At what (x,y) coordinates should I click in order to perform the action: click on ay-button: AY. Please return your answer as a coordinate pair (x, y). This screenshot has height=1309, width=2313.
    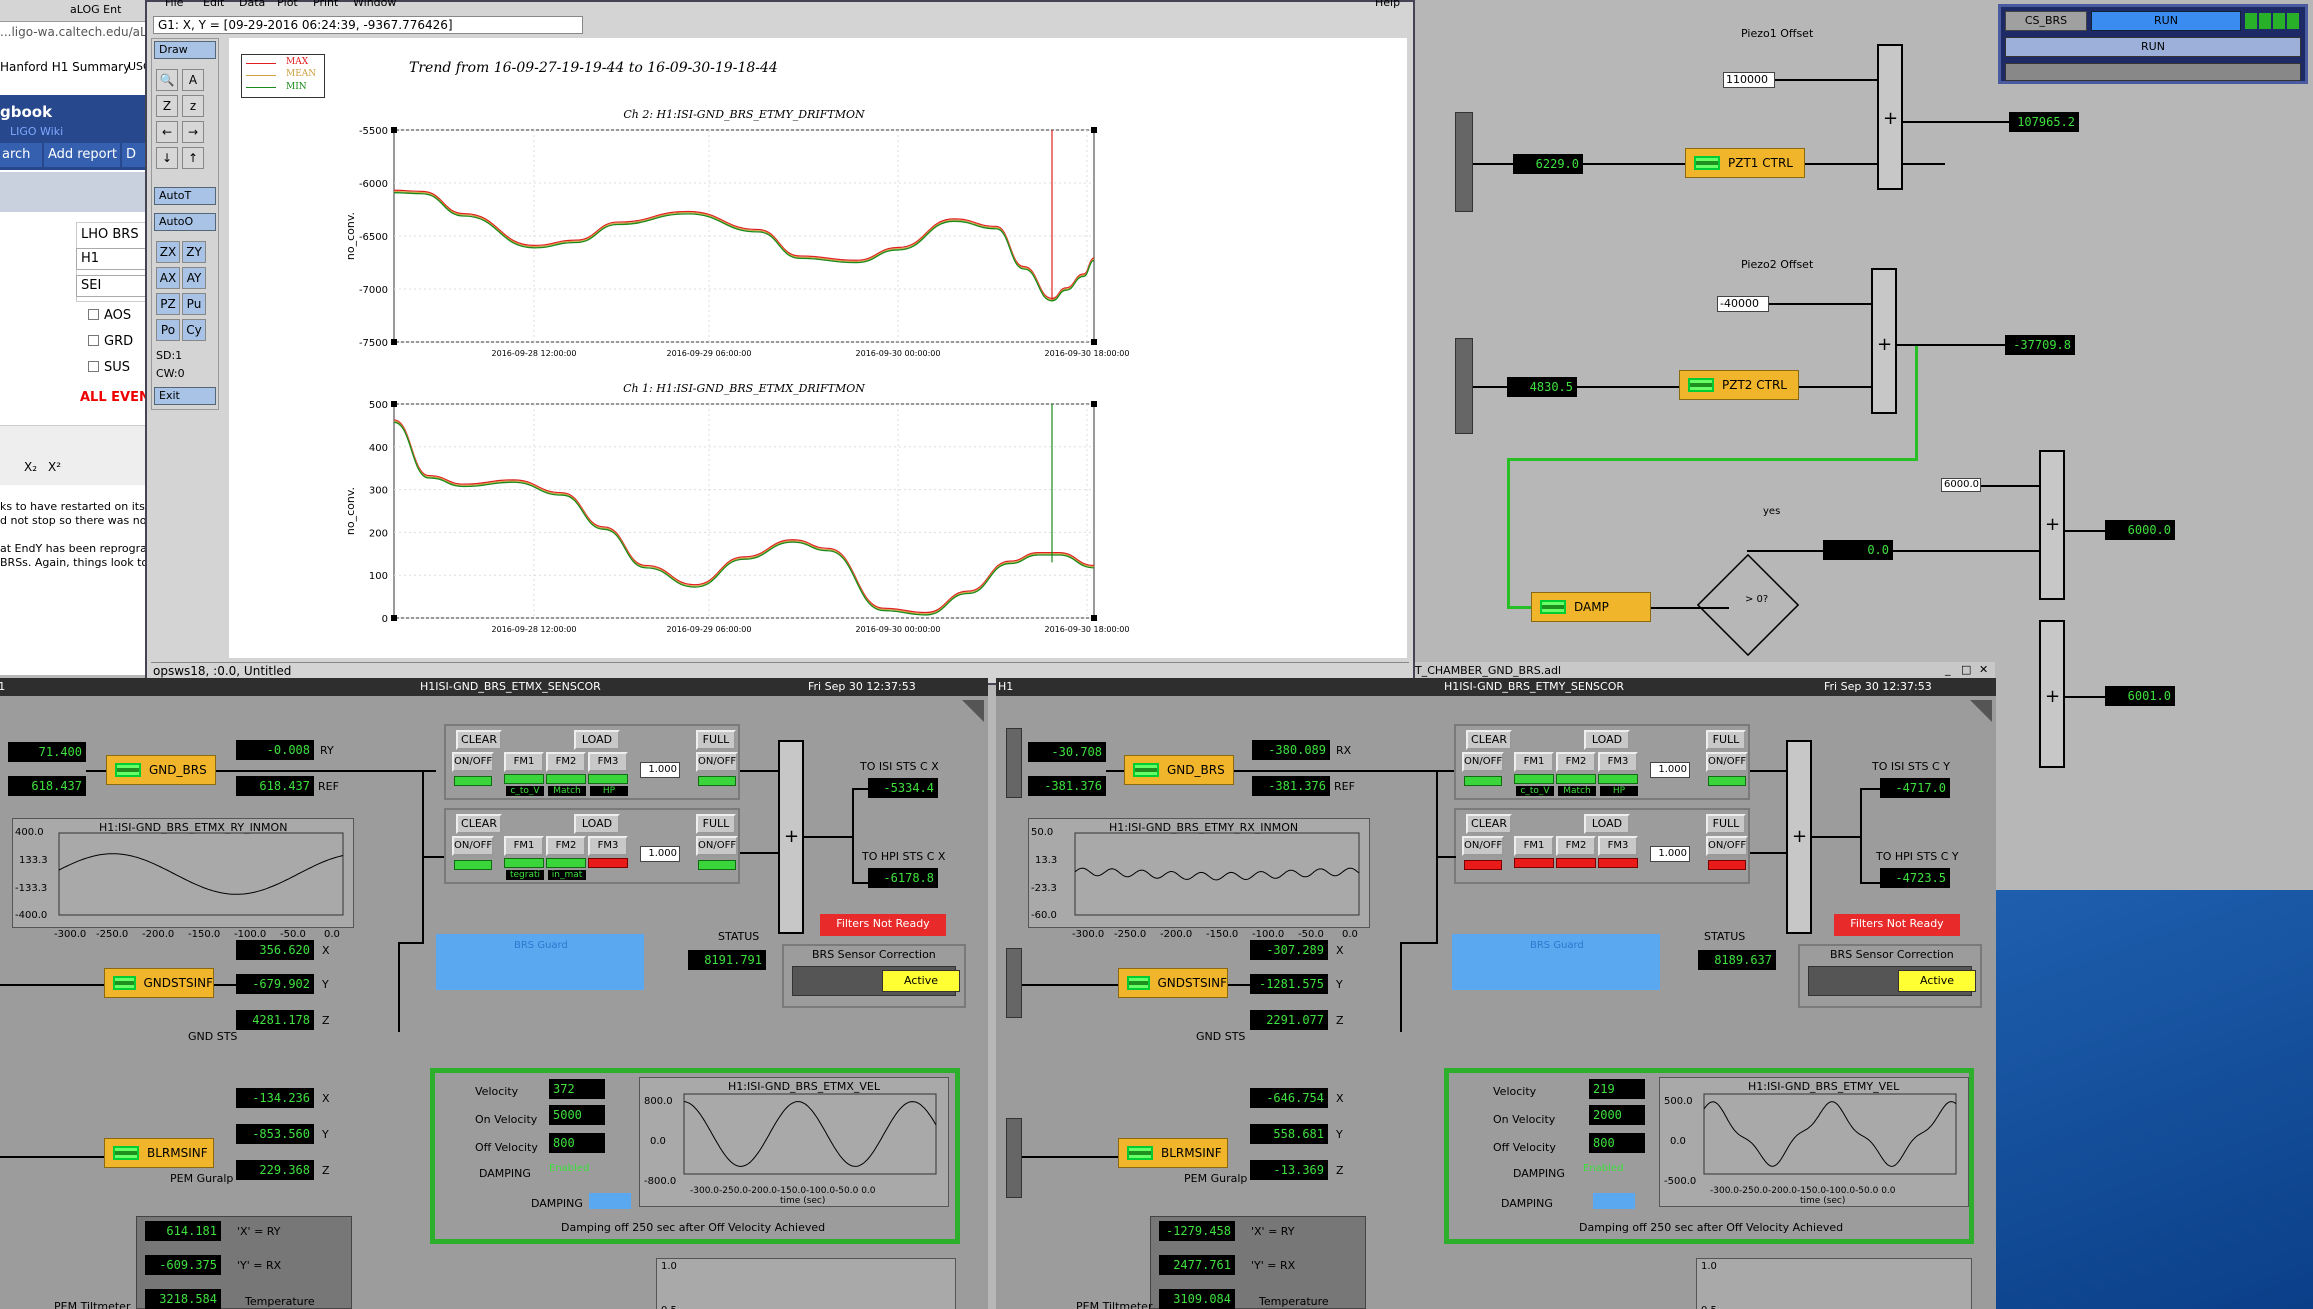
    Looking at the image, I should click on (194, 278).